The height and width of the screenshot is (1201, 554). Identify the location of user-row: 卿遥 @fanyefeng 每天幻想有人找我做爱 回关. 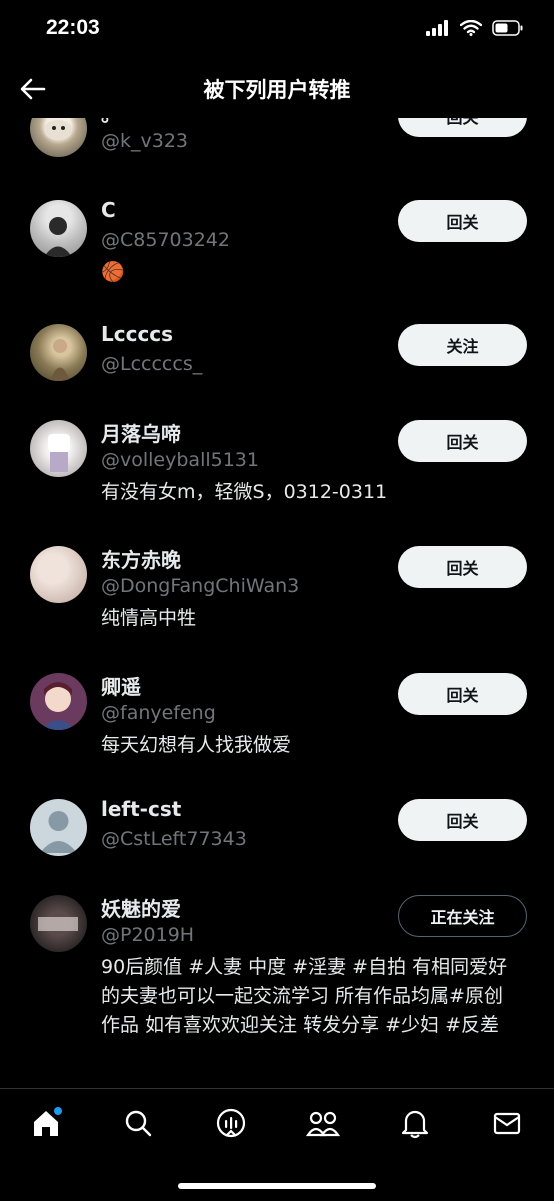
(277, 724).